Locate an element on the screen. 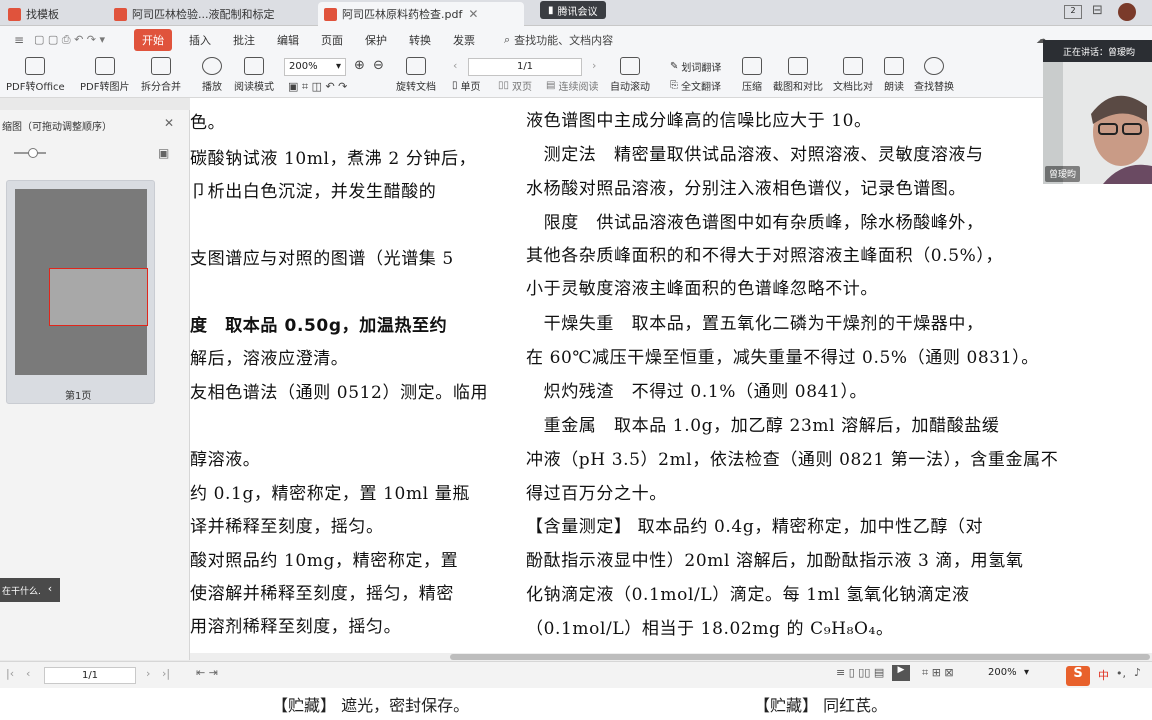  menu-insert: 插入 is located at coordinates (200, 40).